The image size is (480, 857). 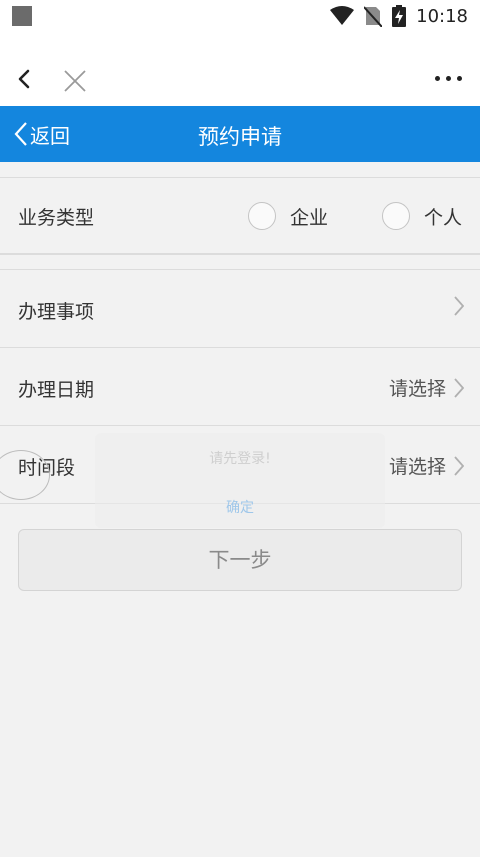 What do you see at coordinates (240, 560) in the screenshot?
I see `next-step-button: 下一步` at bounding box center [240, 560].